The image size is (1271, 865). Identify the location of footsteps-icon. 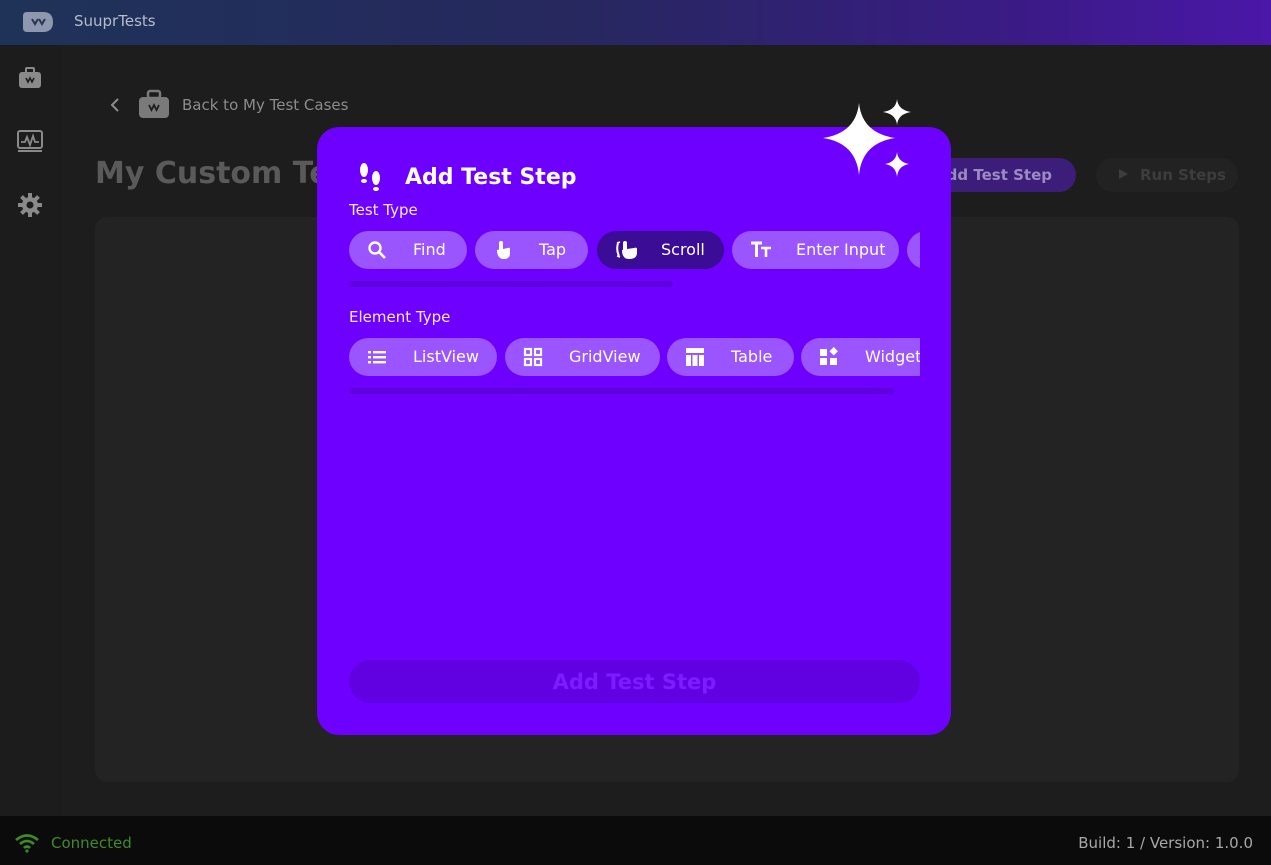
(370, 177).